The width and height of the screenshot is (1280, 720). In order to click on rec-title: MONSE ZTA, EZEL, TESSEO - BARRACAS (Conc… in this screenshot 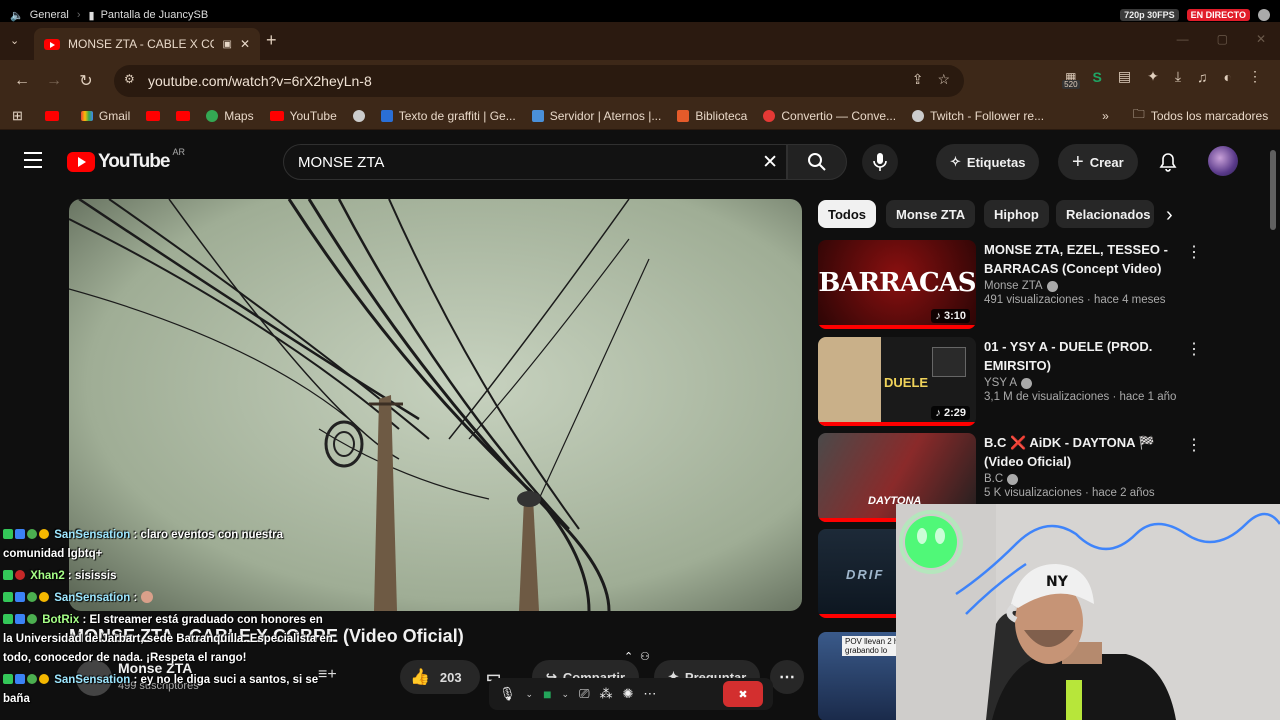, I will do `click(1082, 259)`.